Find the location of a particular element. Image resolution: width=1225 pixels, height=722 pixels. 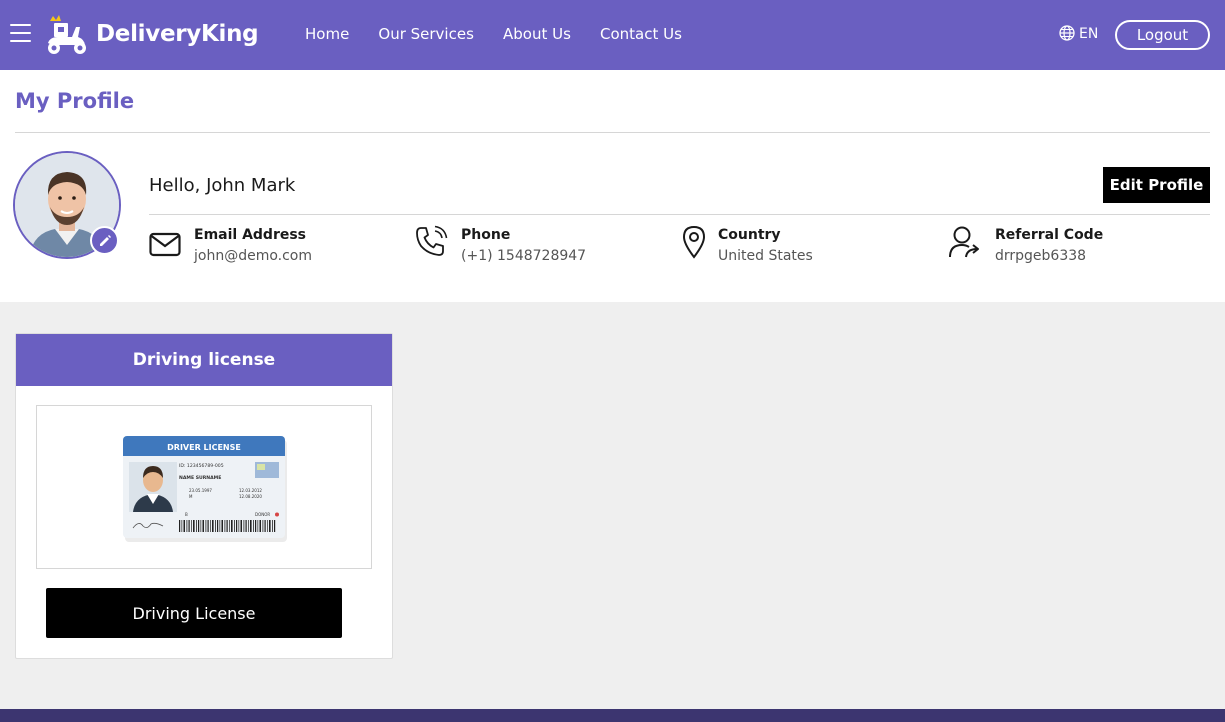

footer is located at coordinates (612, 715).